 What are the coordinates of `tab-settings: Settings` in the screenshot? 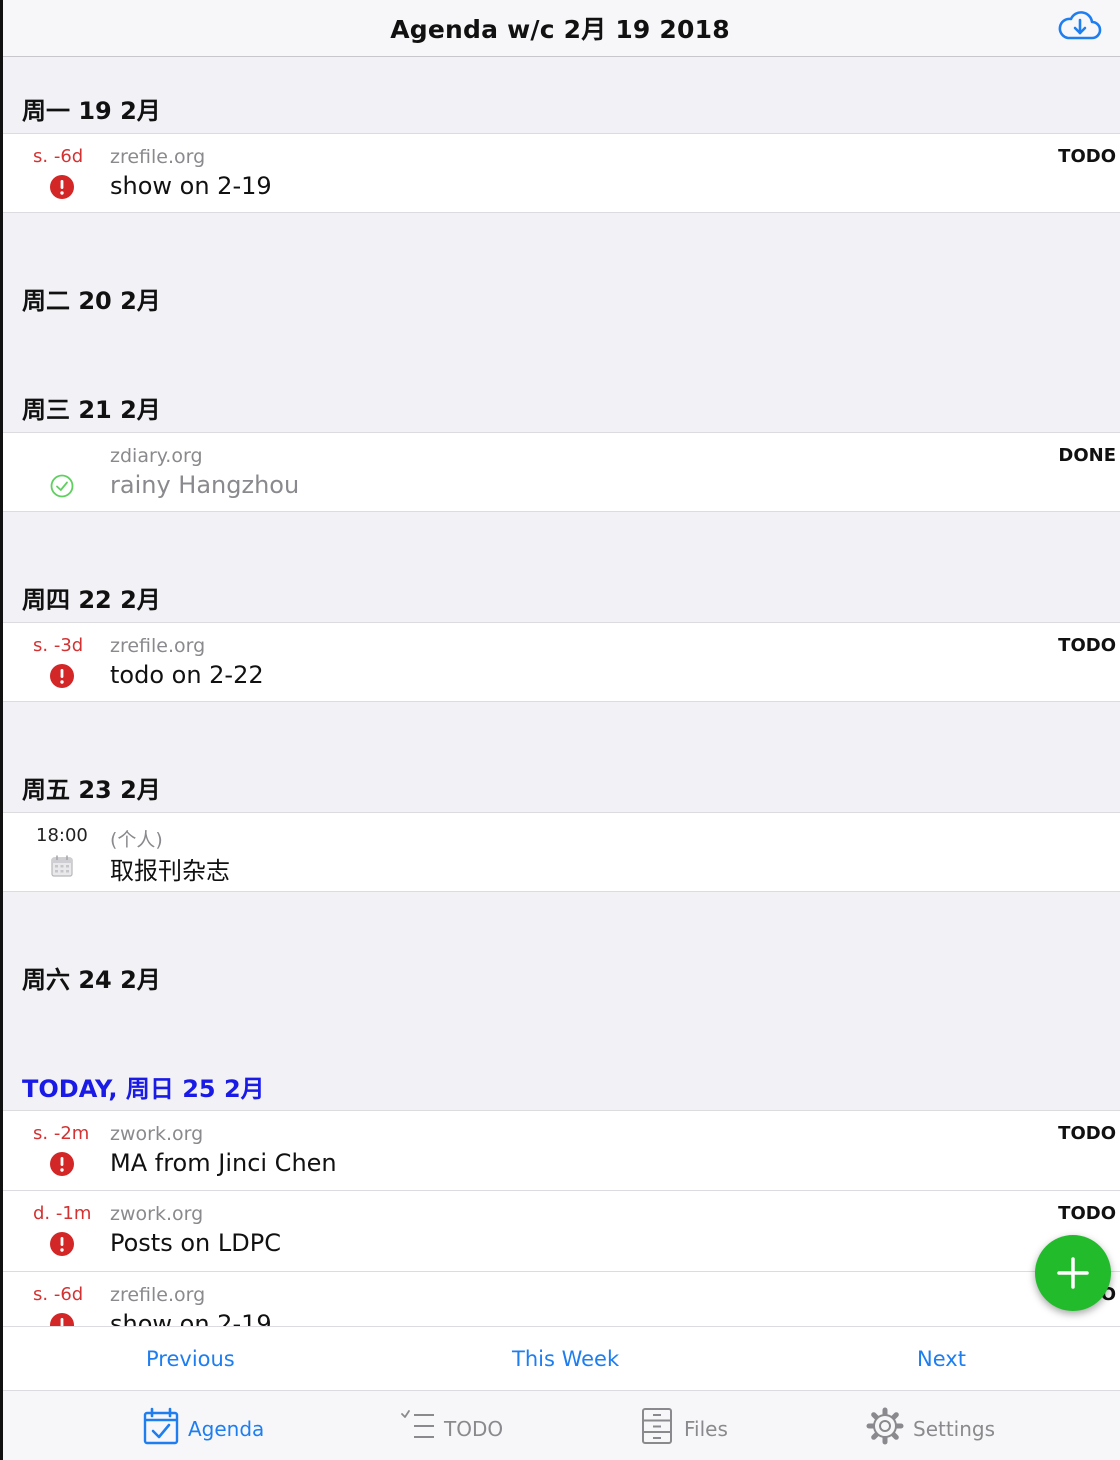 It's located at (931, 1427).